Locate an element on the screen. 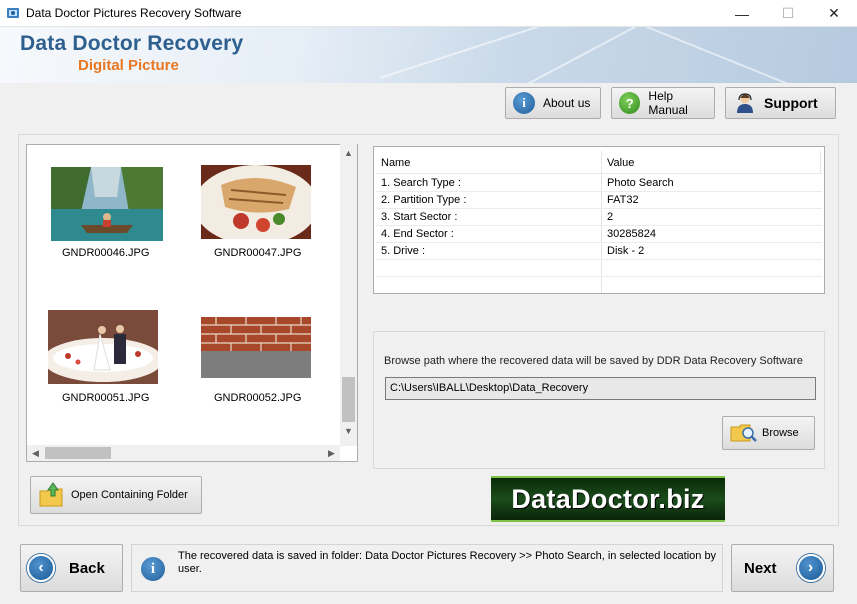 This screenshot has height=604, width=857. maximize-button: ☐ is located at coordinates (788, 13).